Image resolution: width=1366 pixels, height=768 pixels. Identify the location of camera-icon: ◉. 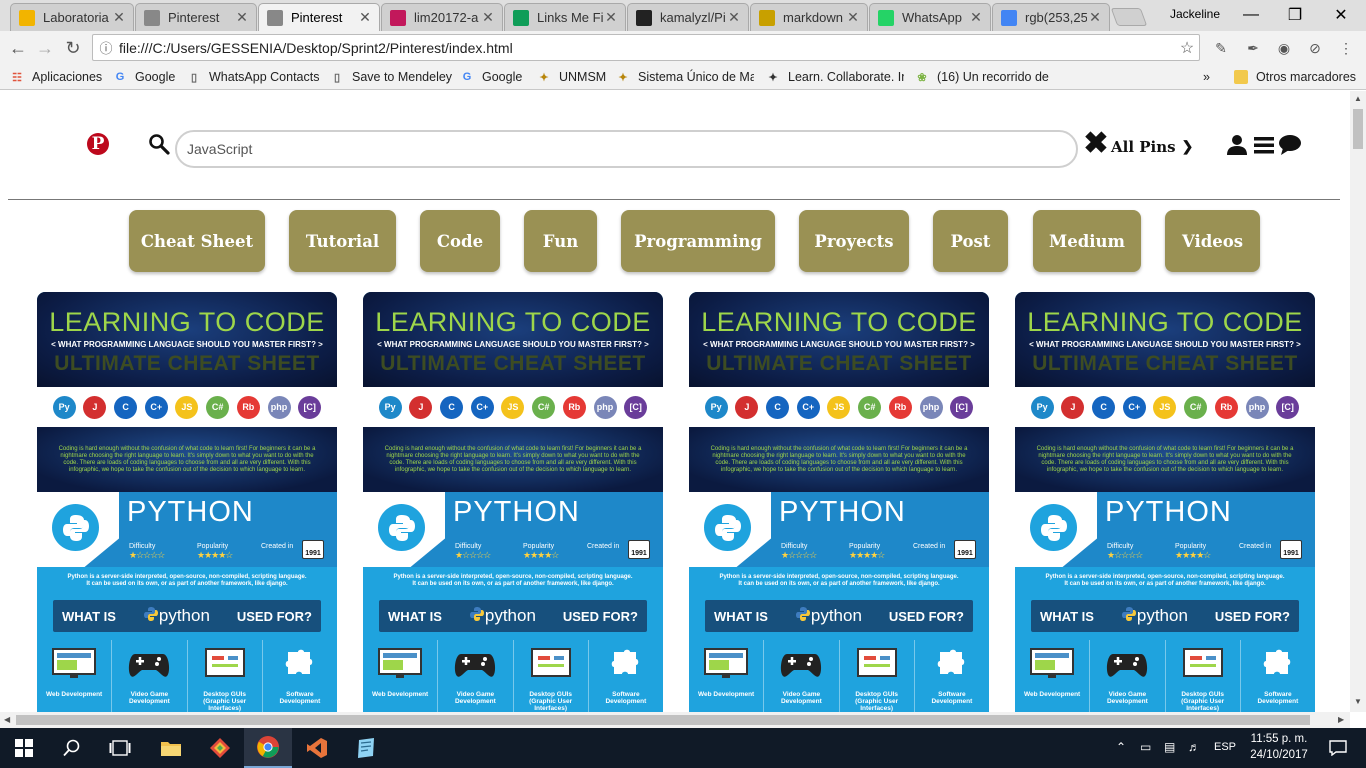
(1284, 48).